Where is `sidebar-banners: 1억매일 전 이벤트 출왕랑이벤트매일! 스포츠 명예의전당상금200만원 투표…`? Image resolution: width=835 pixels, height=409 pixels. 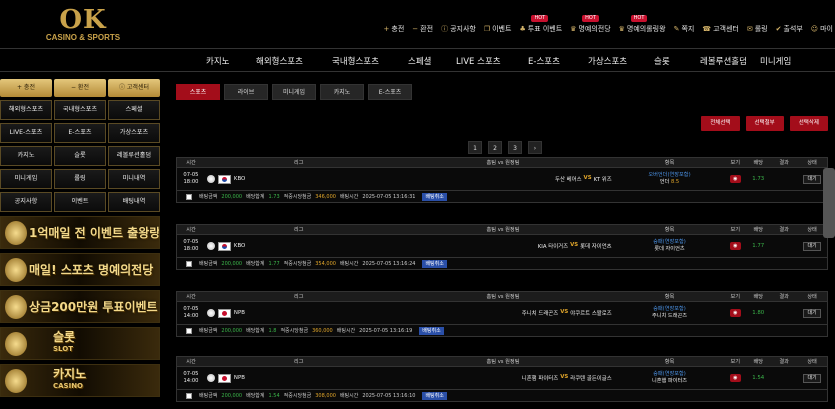
sidebar-banners: 1억매일 전 이벤트 출왕랑이벤트매일! 스포츠 명예의전당상금200만원 투표… is located at coordinates (80, 306).